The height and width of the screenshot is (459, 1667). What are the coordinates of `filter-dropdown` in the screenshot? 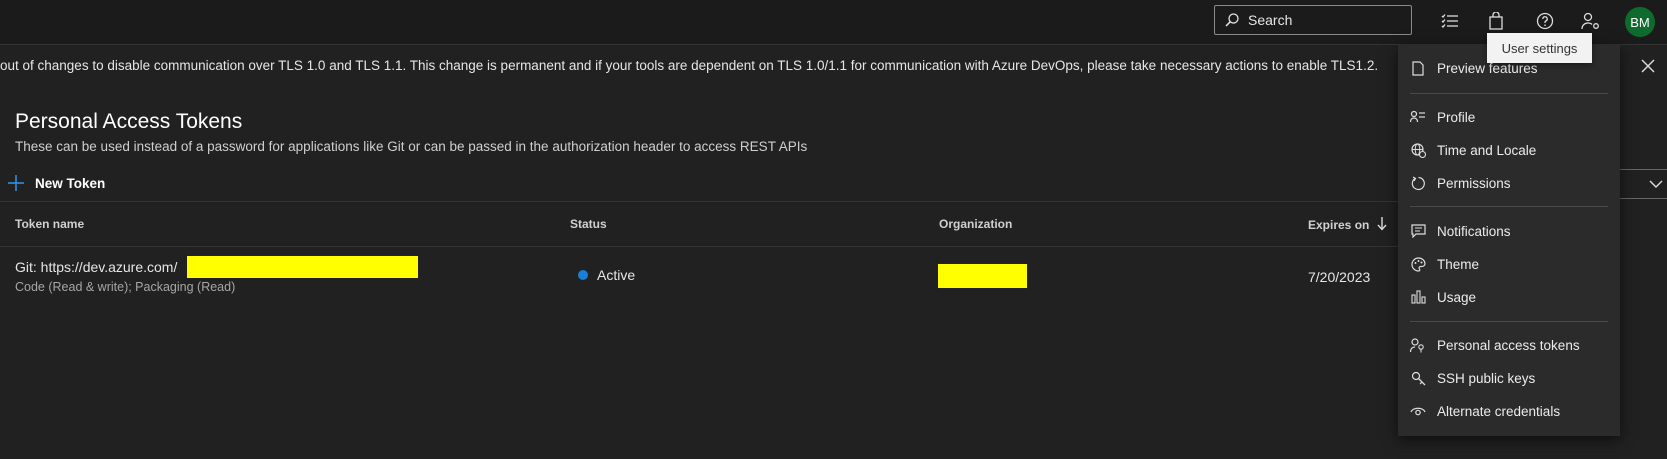 It's located at (1642, 184).